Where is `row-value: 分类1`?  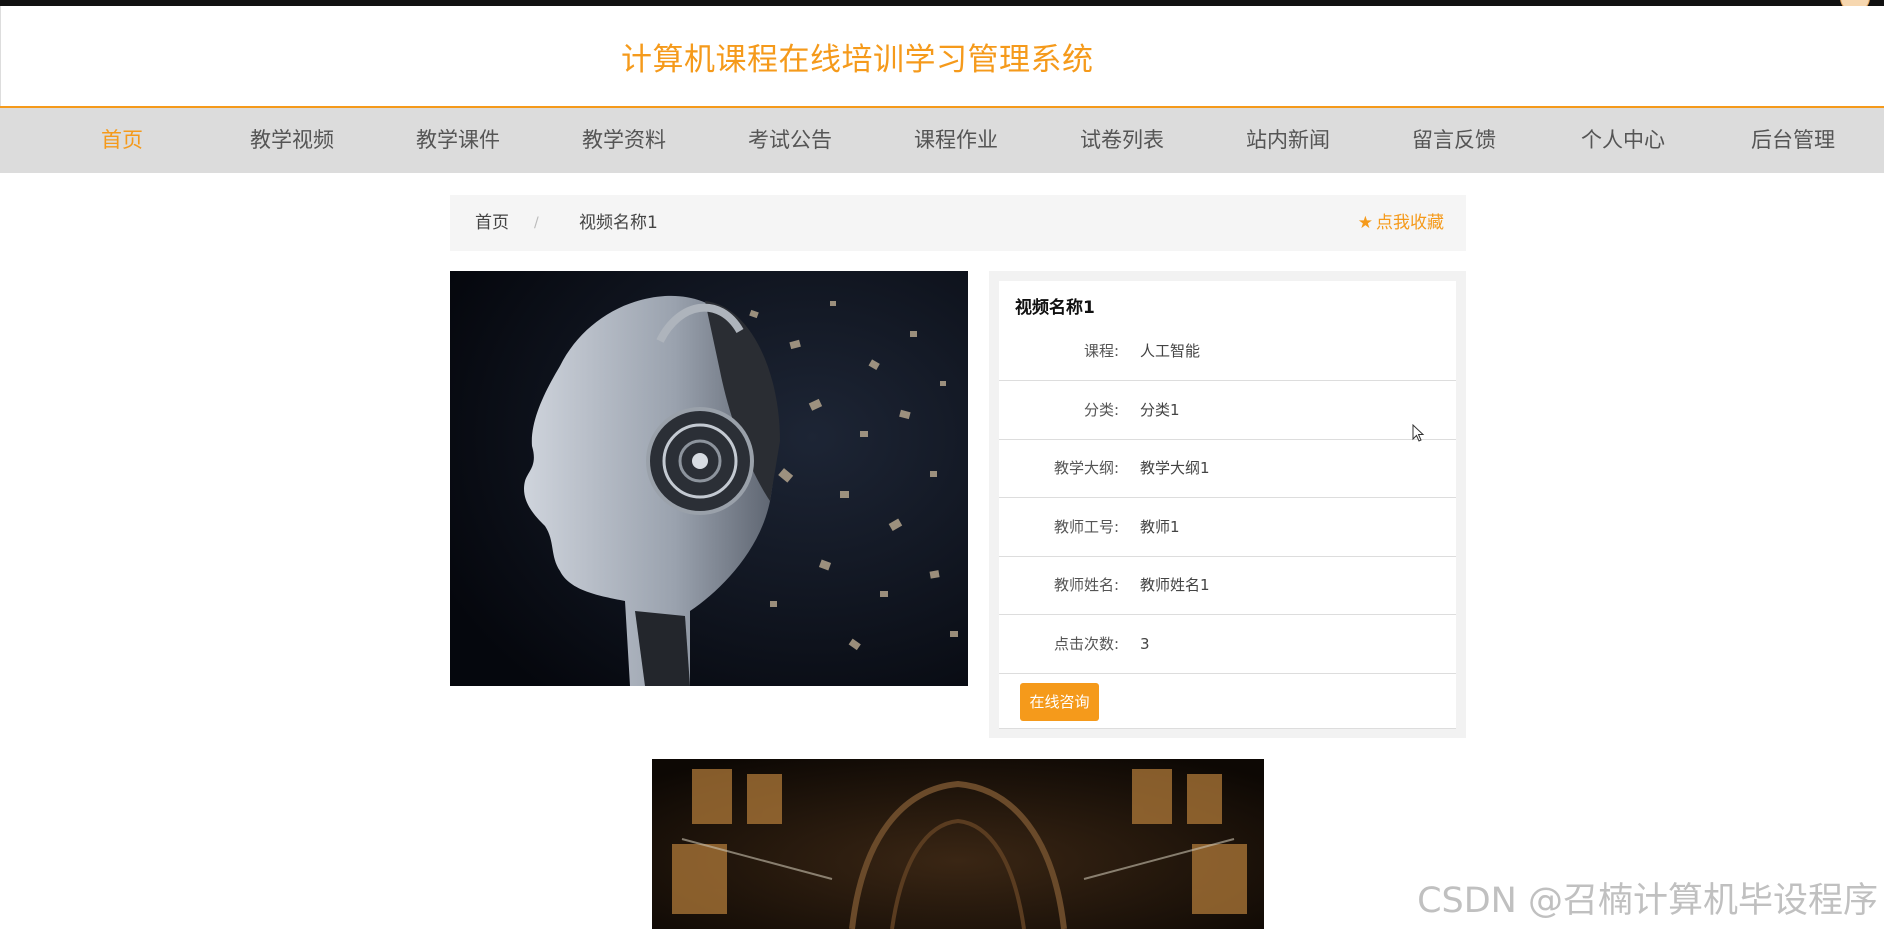 row-value: 分类1 is located at coordinates (1160, 410).